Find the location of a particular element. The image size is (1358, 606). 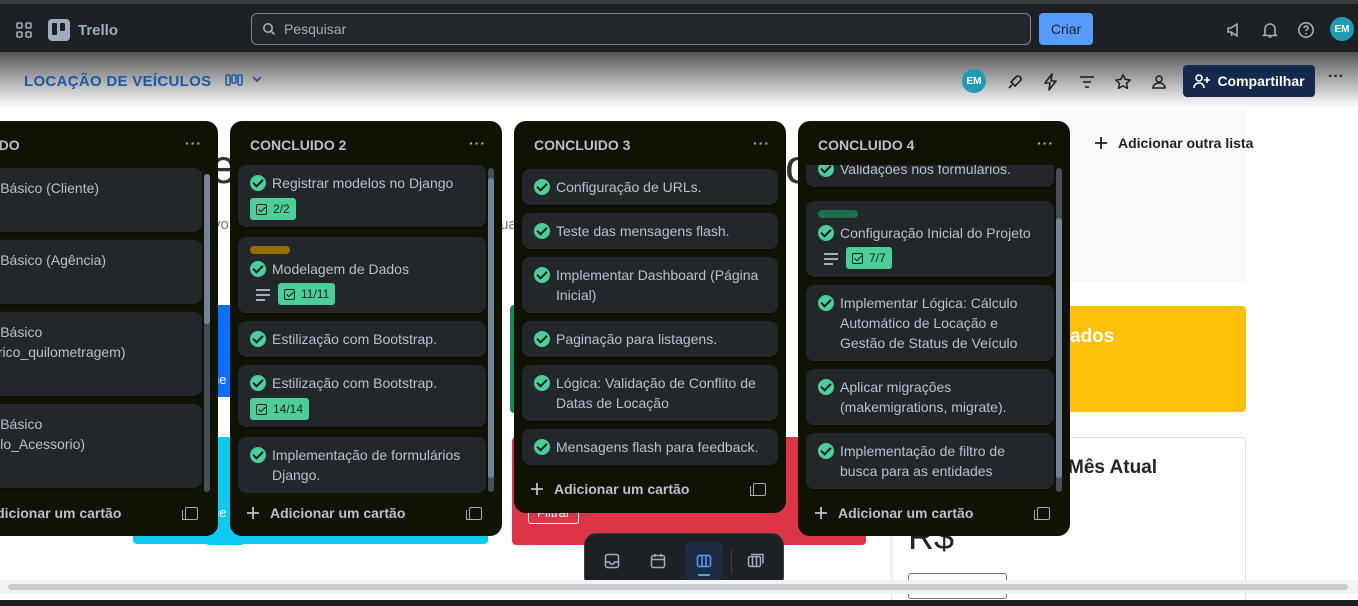

board-member-avatar: EM is located at coordinates (974, 81).